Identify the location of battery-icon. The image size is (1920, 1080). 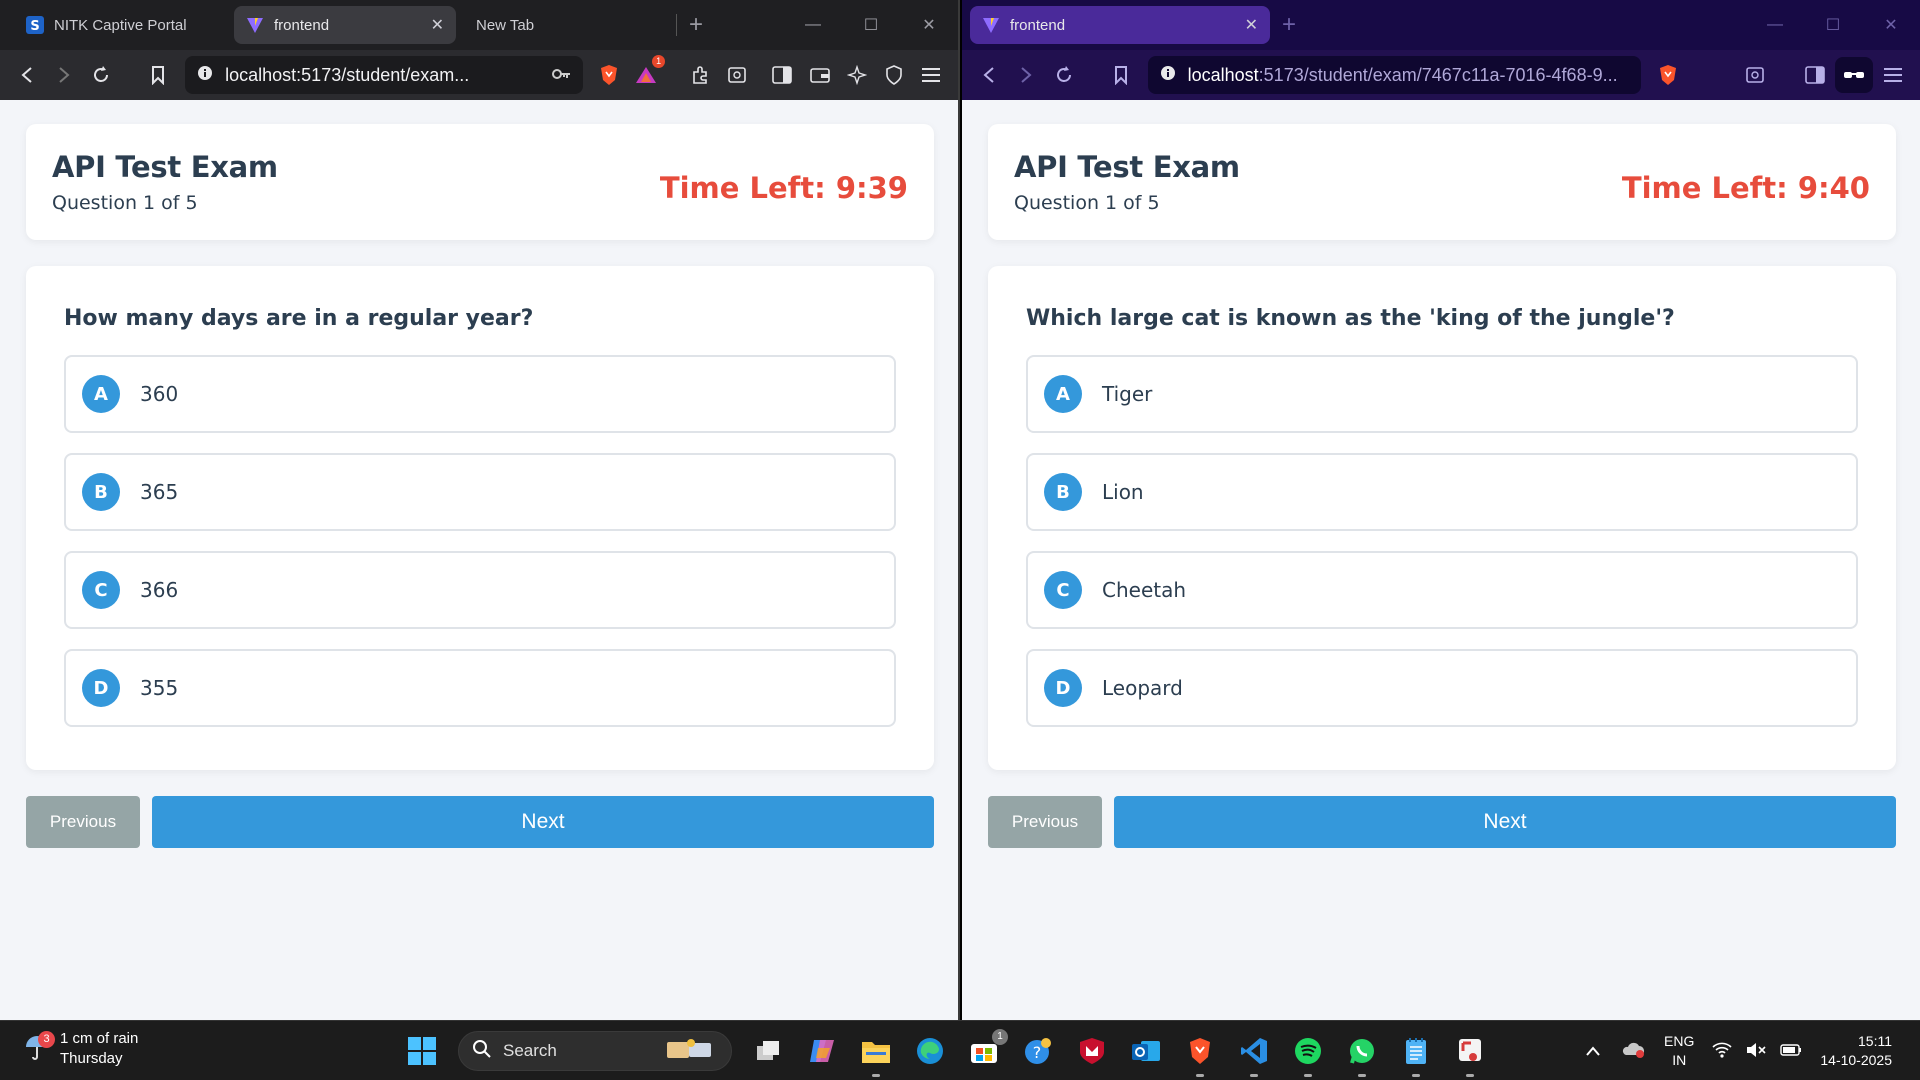
(1791, 1051).